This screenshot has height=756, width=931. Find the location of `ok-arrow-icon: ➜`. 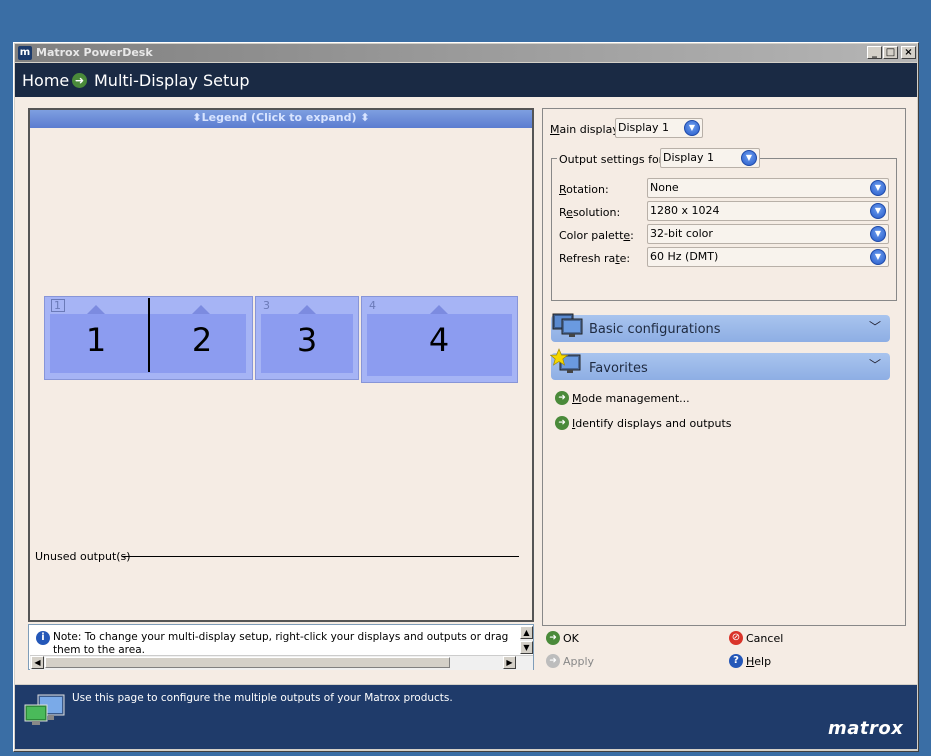

ok-arrow-icon: ➜ is located at coordinates (553, 638).